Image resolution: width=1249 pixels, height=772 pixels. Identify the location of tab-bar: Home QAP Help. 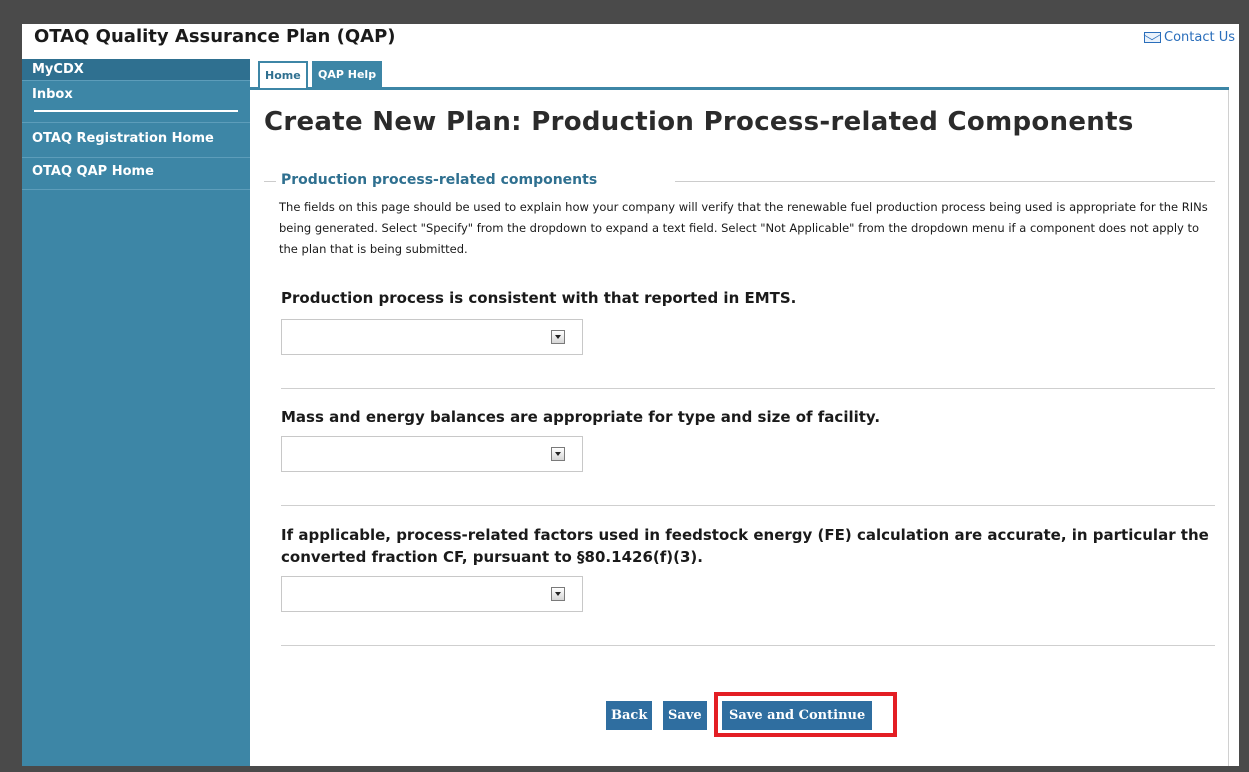
(739, 74).